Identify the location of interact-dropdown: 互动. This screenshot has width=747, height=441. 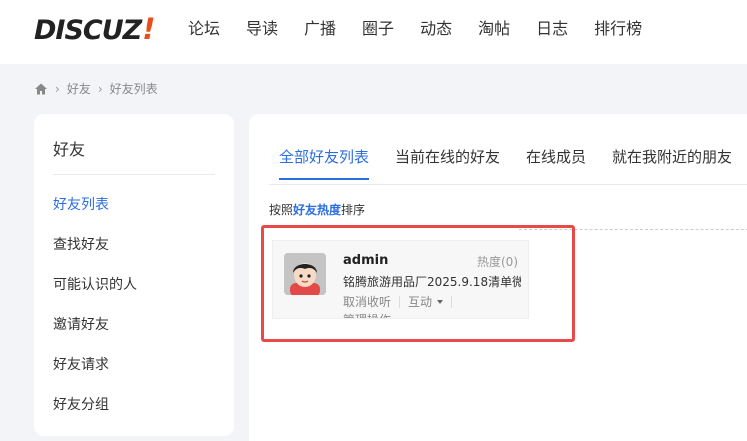
(426, 301).